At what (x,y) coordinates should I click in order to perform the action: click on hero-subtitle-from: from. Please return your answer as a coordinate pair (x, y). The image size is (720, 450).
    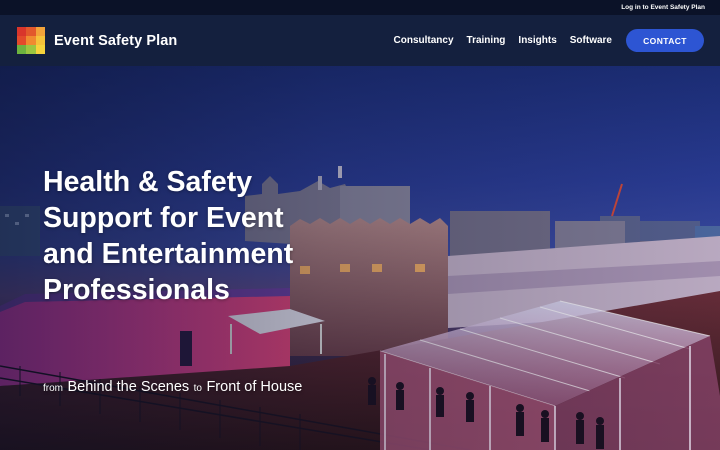
    Looking at the image, I should click on (53, 388).